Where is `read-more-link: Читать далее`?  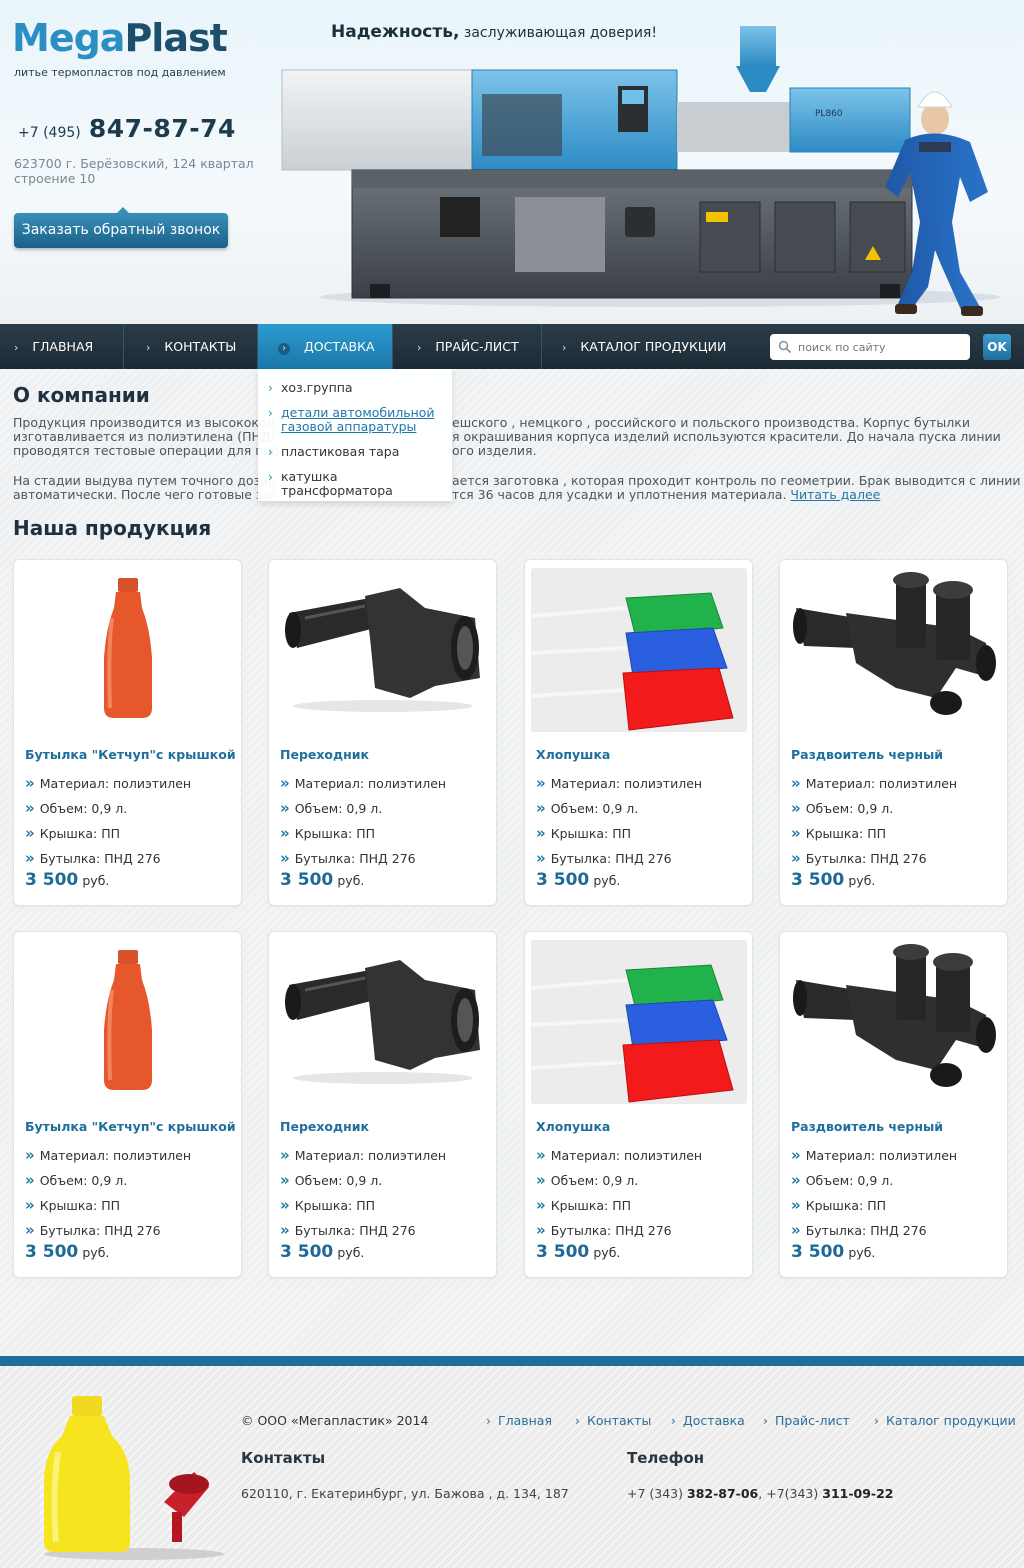 read-more-link: Читать далее is located at coordinates (835, 494).